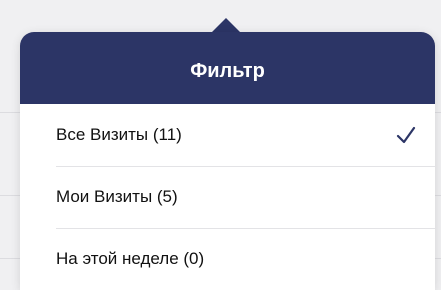 This screenshot has width=441, height=290. I want to click on filter-option-label: На этой неделе (0), so click(130, 258).